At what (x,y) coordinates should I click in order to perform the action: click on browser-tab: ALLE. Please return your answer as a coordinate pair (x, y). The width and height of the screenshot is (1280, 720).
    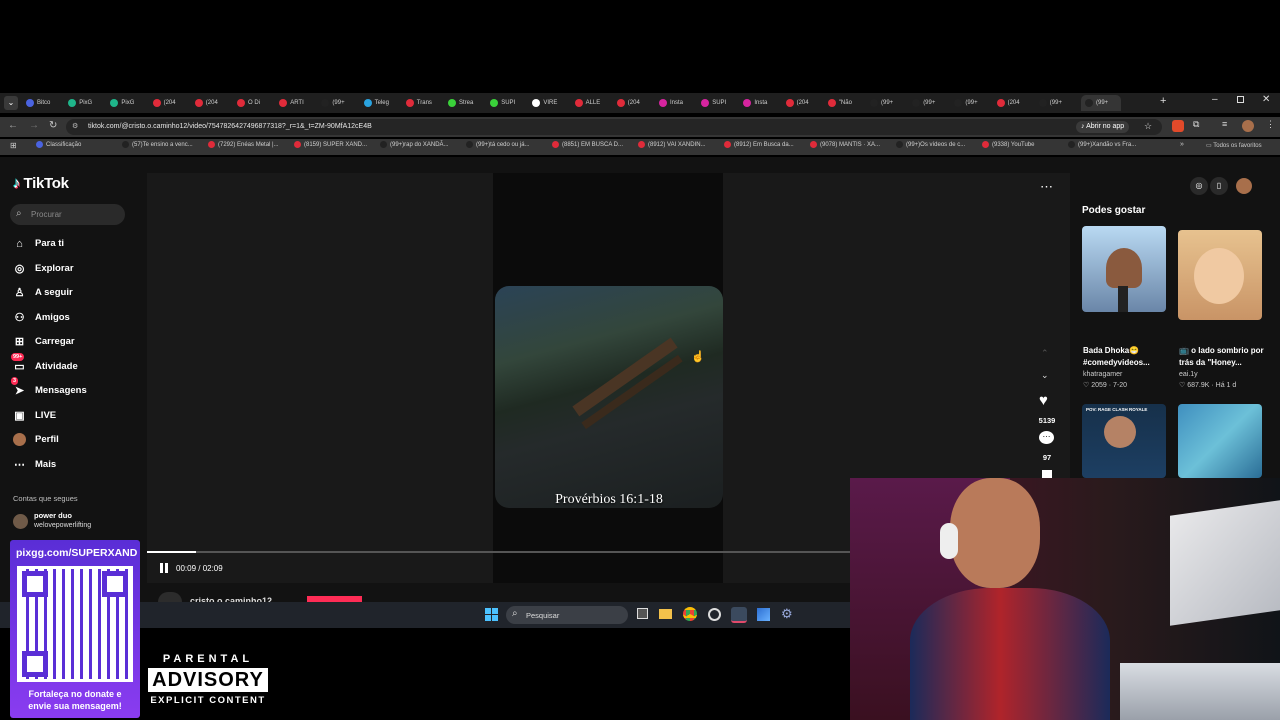
    Looking at the image, I should click on (594, 103).